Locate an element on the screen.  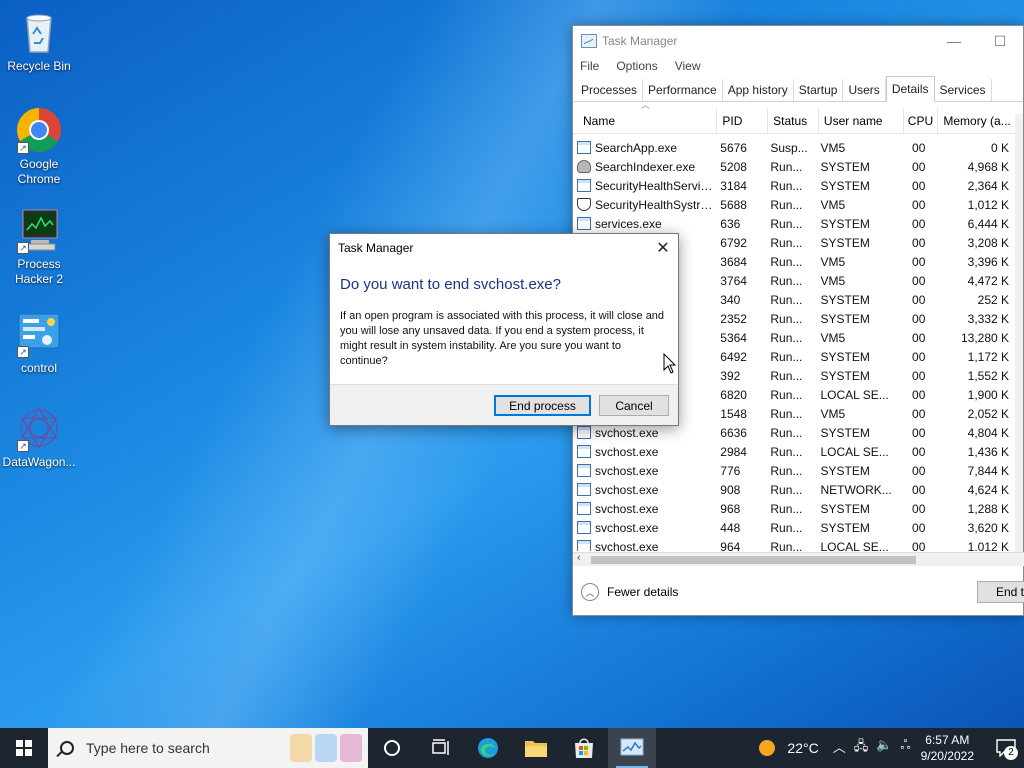
maximize-button: ☐ is located at coordinates (1000, 41).